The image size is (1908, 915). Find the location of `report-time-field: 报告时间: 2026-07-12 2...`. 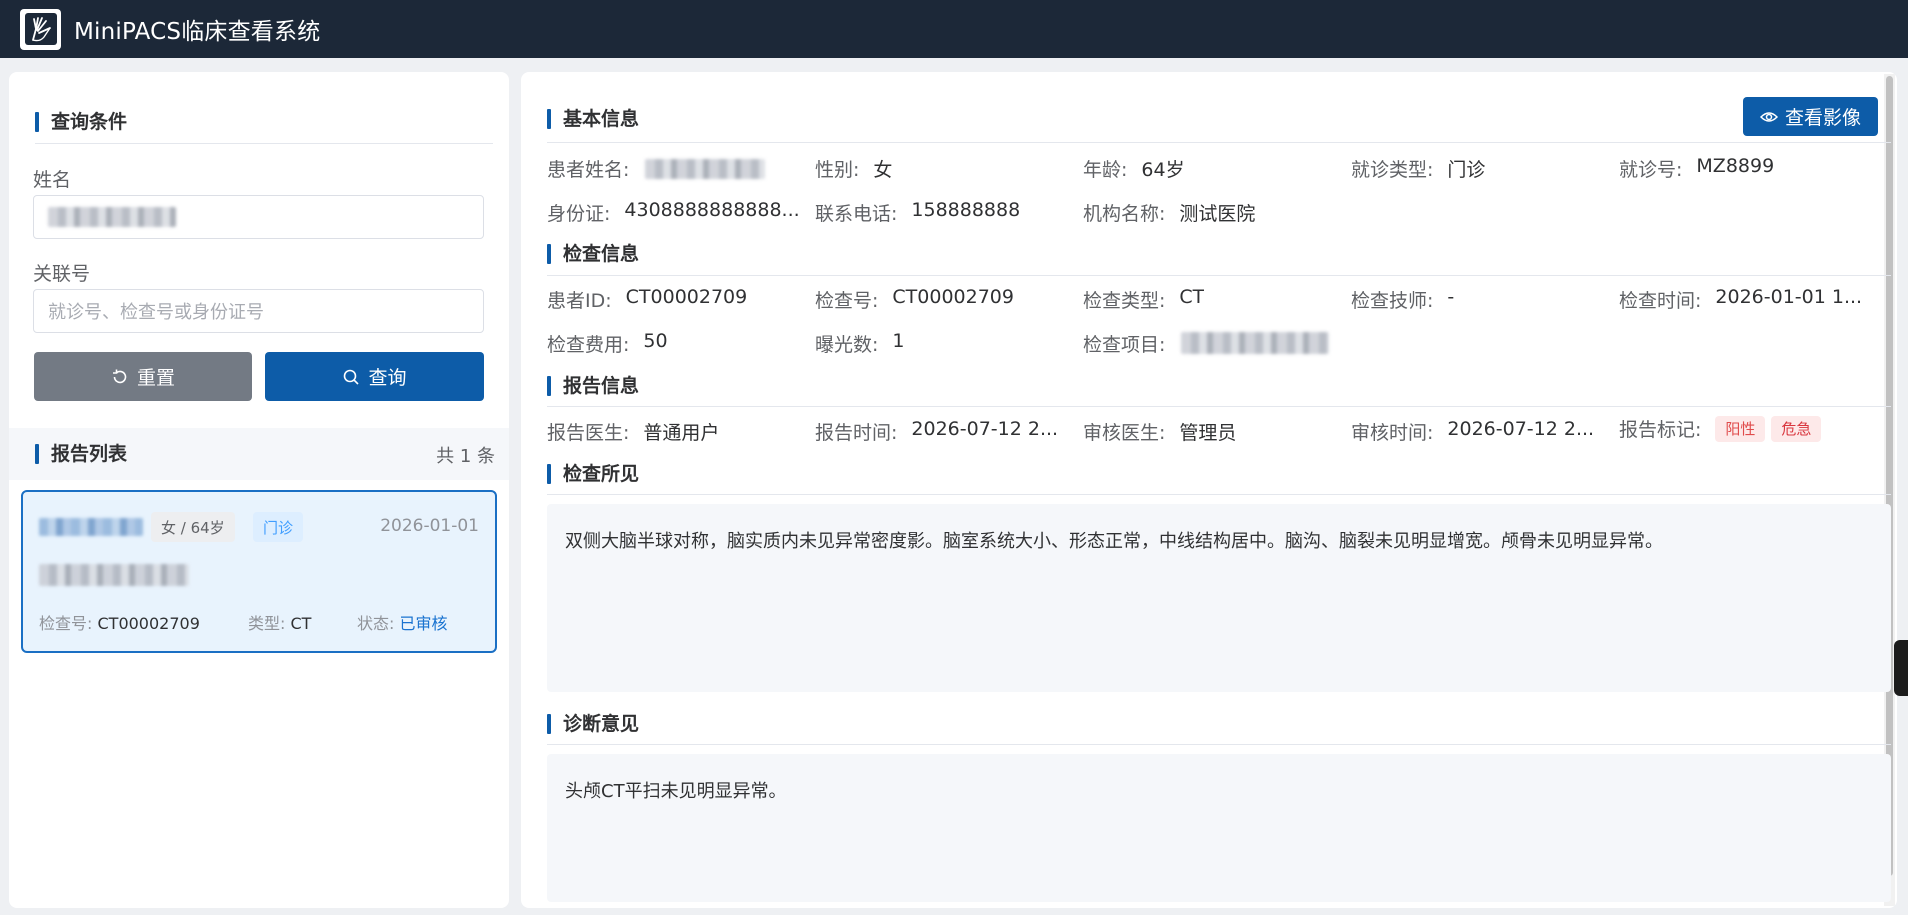

report-time-field: 报告时间: 2026-07-12 2... is located at coordinates (937, 431).